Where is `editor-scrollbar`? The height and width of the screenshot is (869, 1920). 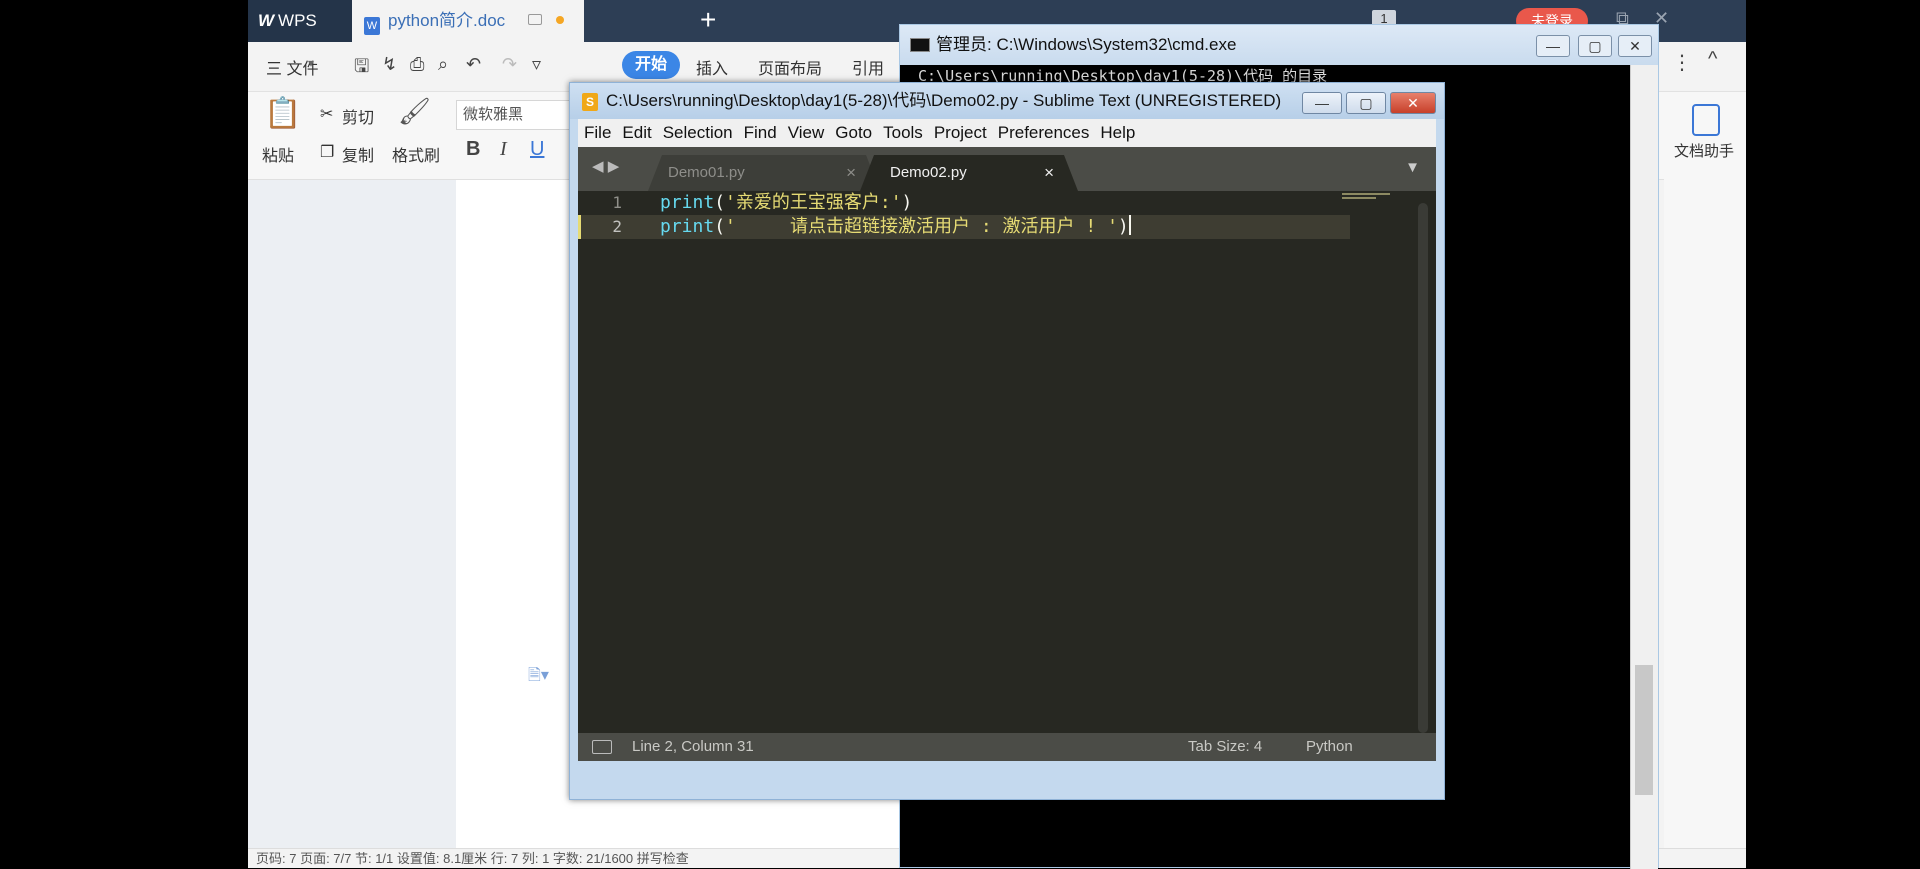 editor-scrollbar is located at coordinates (1423, 468).